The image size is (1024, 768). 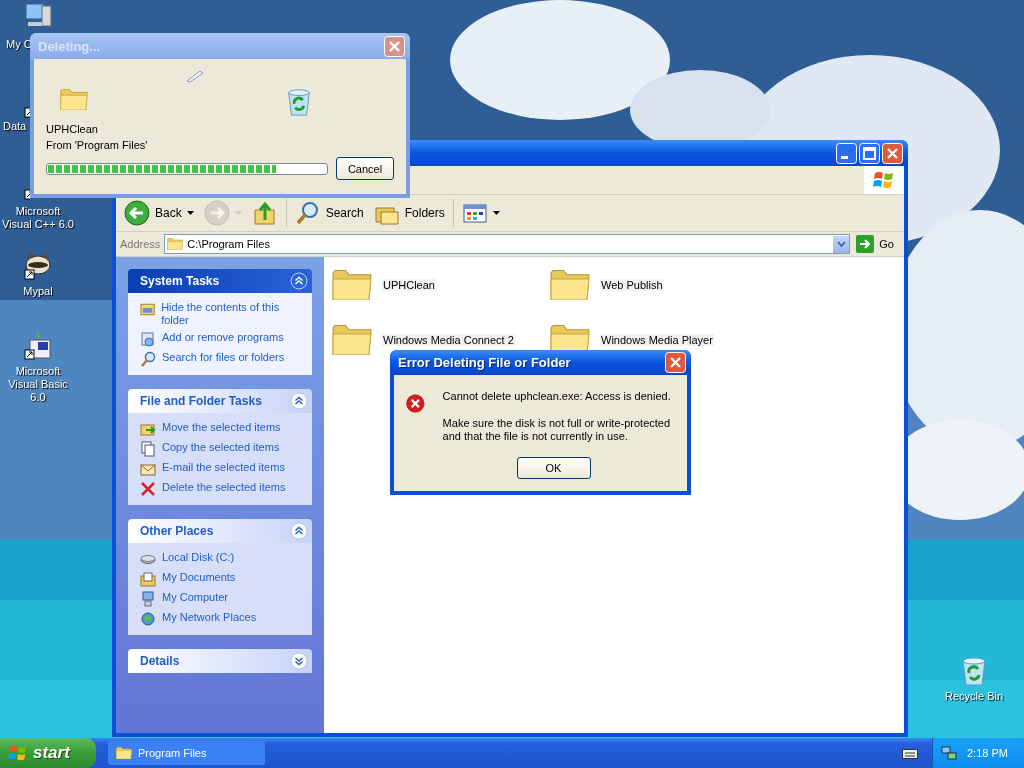 I want to click on task-link: Copy the selected items, so click(x=221, y=447).